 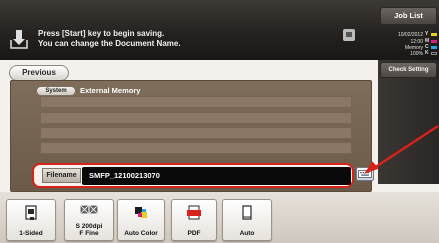 What do you see at coordinates (39, 73) in the screenshot?
I see `previous-button: Previous` at bounding box center [39, 73].